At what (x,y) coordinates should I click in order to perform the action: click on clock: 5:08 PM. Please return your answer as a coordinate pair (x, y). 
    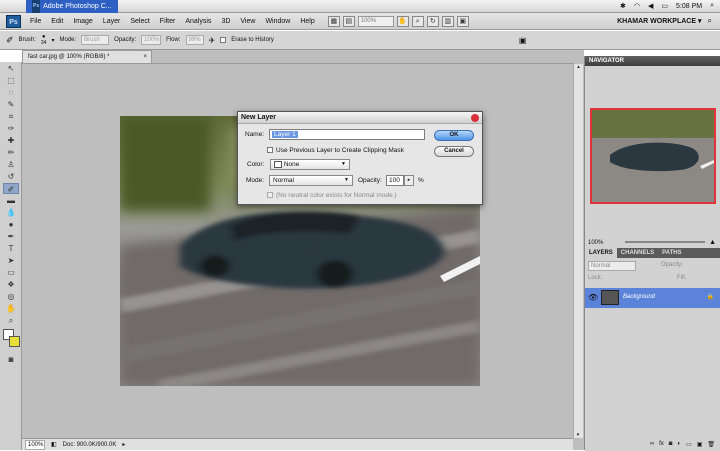
    Looking at the image, I should click on (689, 6).